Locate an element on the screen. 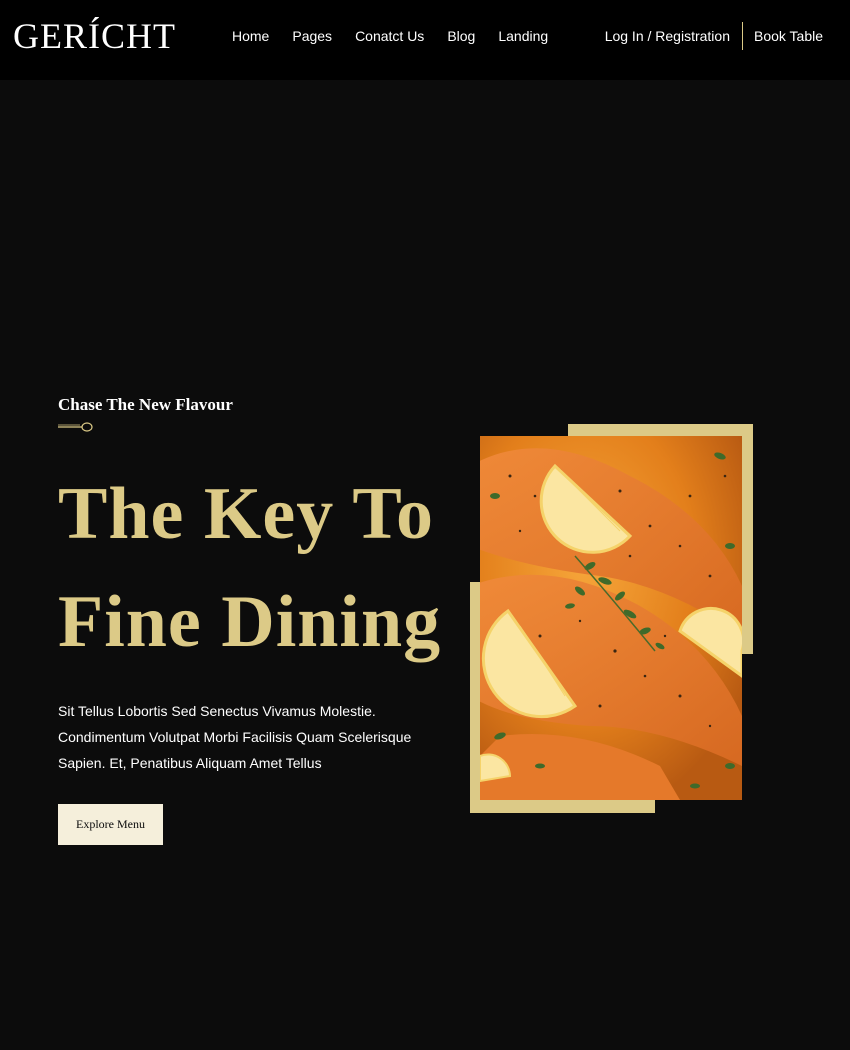 The image size is (850, 1050). nav-link-contact: Conatct Us is located at coordinates (389, 36).